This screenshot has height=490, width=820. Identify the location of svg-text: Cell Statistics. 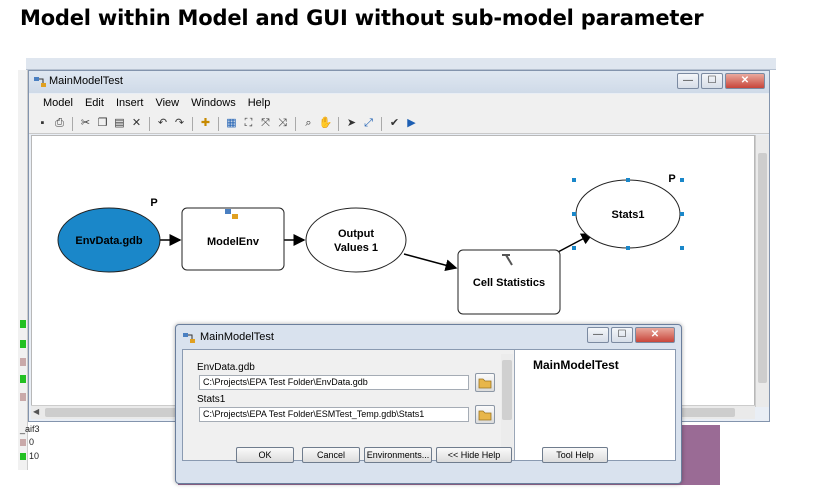
(509, 283).